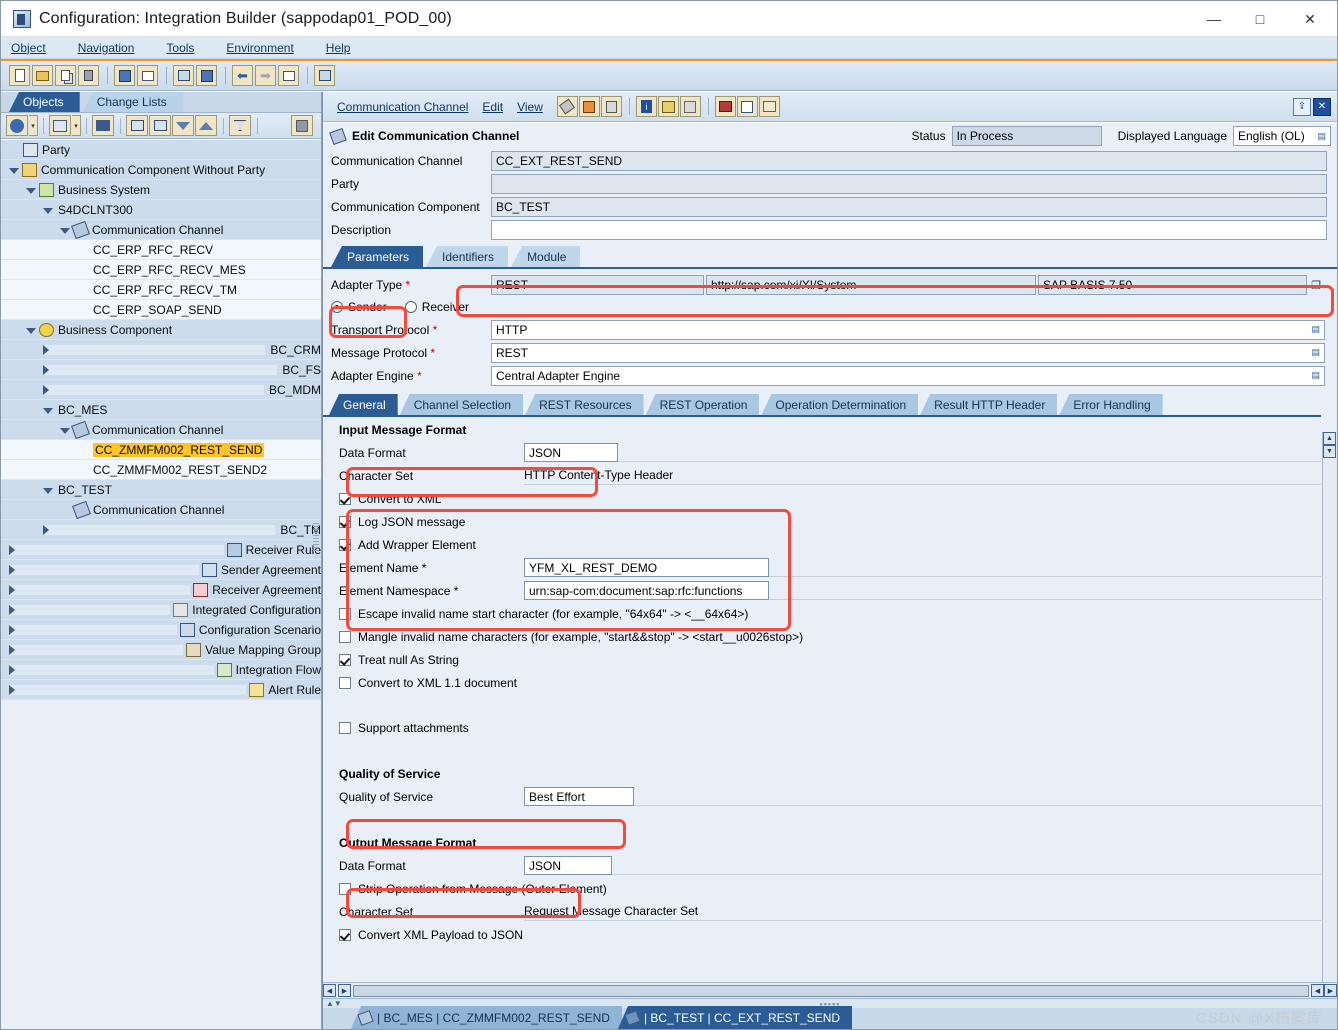 This screenshot has width=1338, height=1030. What do you see at coordinates (735, 1017) in the screenshot?
I see `editor-tab-bc-test: | BC_TEST | CC_EXT_REST_SEND` at bounding box center [735, 1017].